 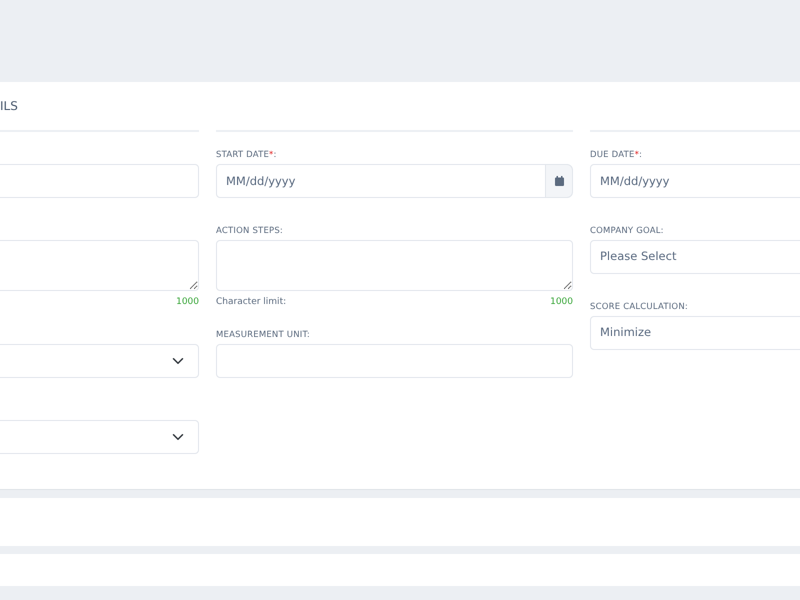 I want to click on field-label: MEASUREMENT UNIT:, so click(x=263, y=335).